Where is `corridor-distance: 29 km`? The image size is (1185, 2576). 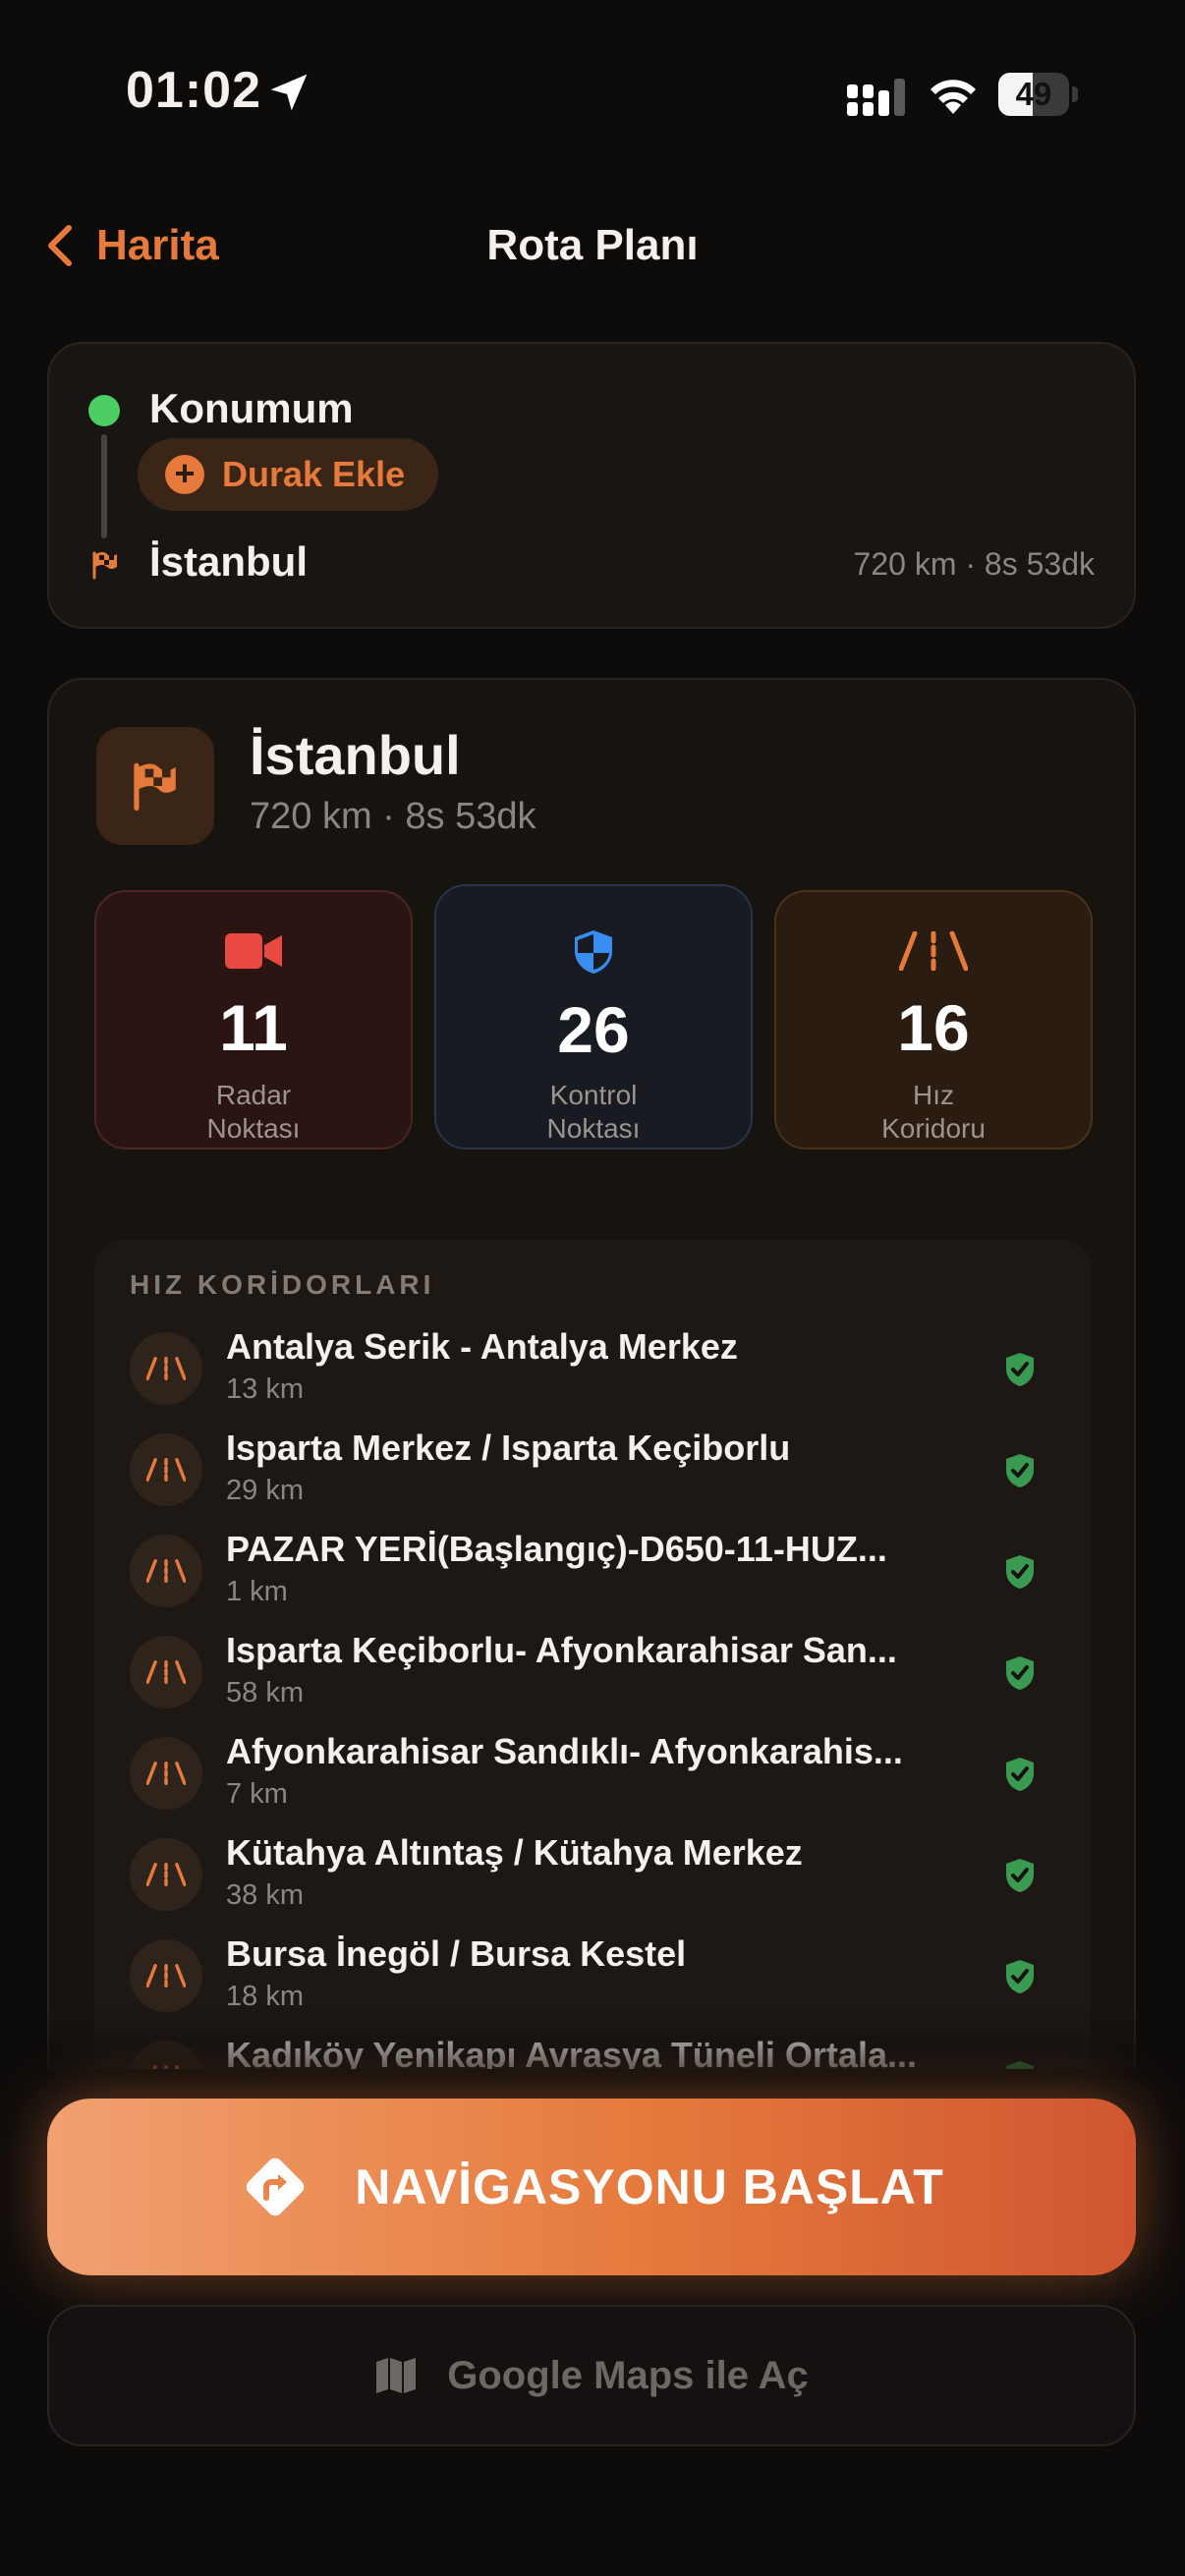
corridor-distance: 29 km is located at coordinates (265, 1490).